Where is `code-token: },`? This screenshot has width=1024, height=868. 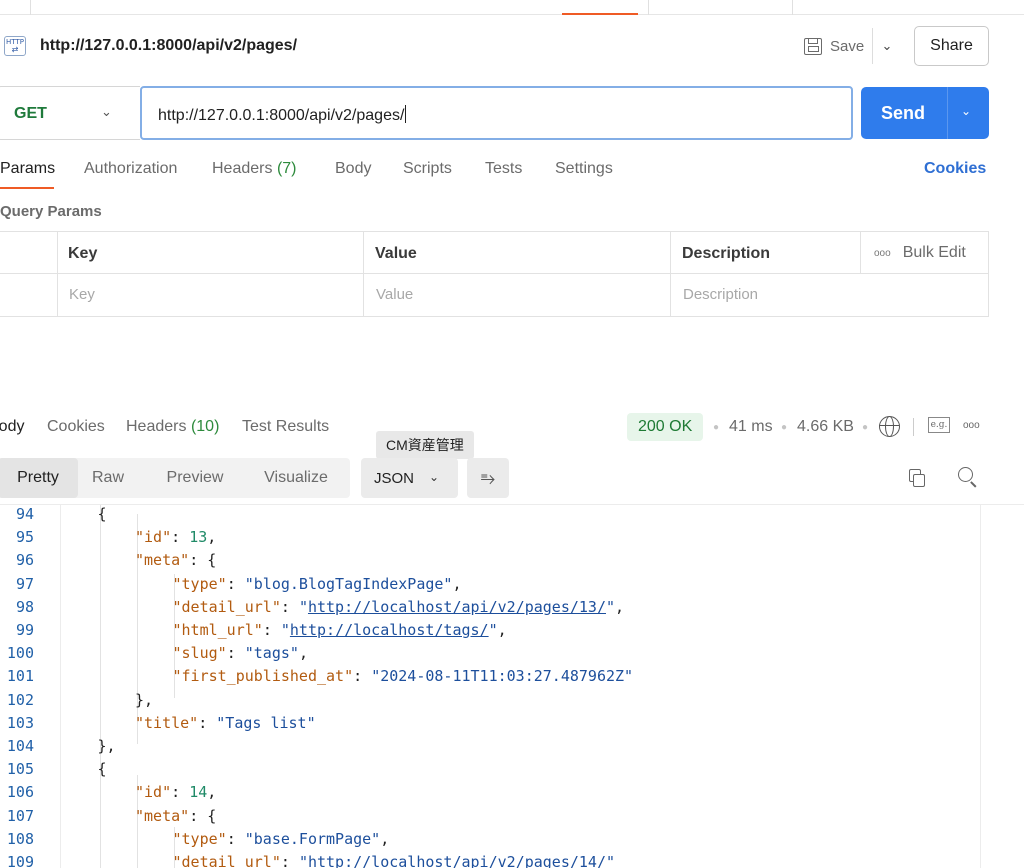 code-token: }, is located at coordinates (144, 699).